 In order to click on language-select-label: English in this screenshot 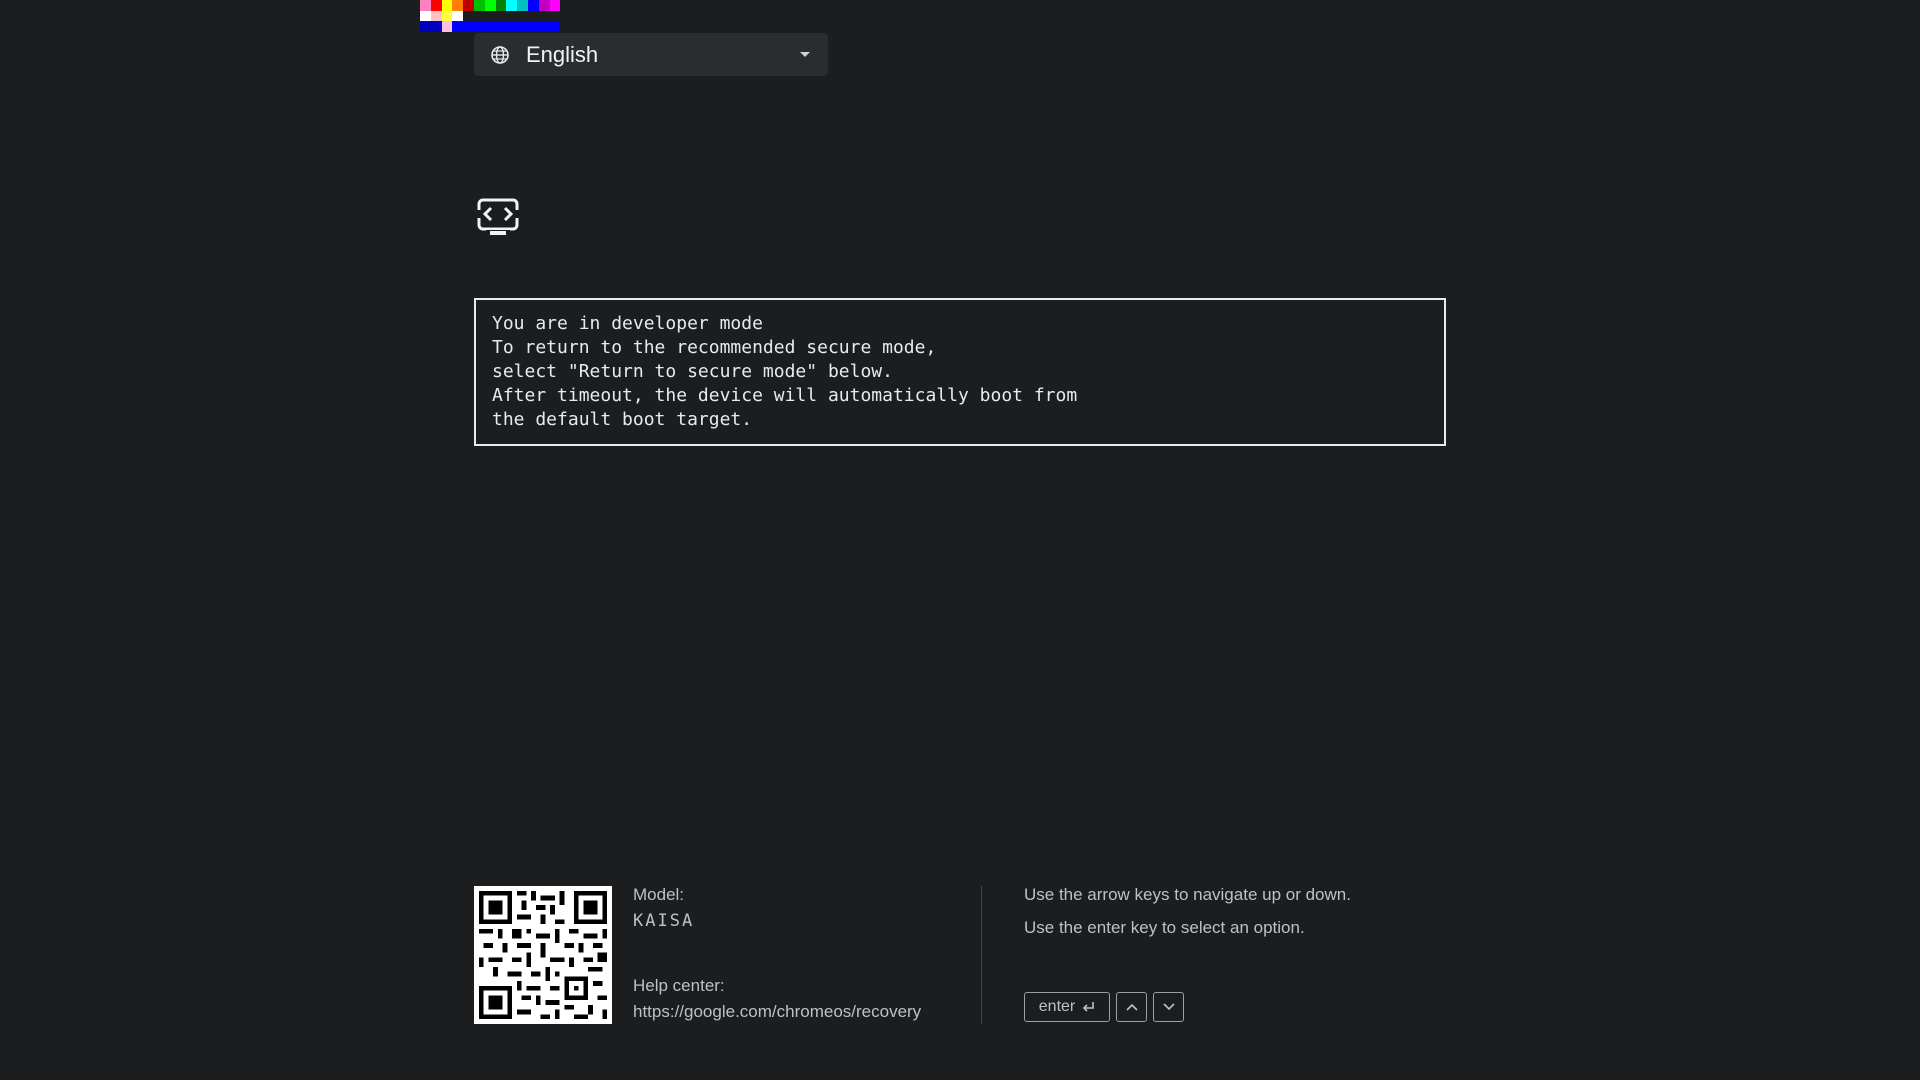, I will do `click(562, 54)`.